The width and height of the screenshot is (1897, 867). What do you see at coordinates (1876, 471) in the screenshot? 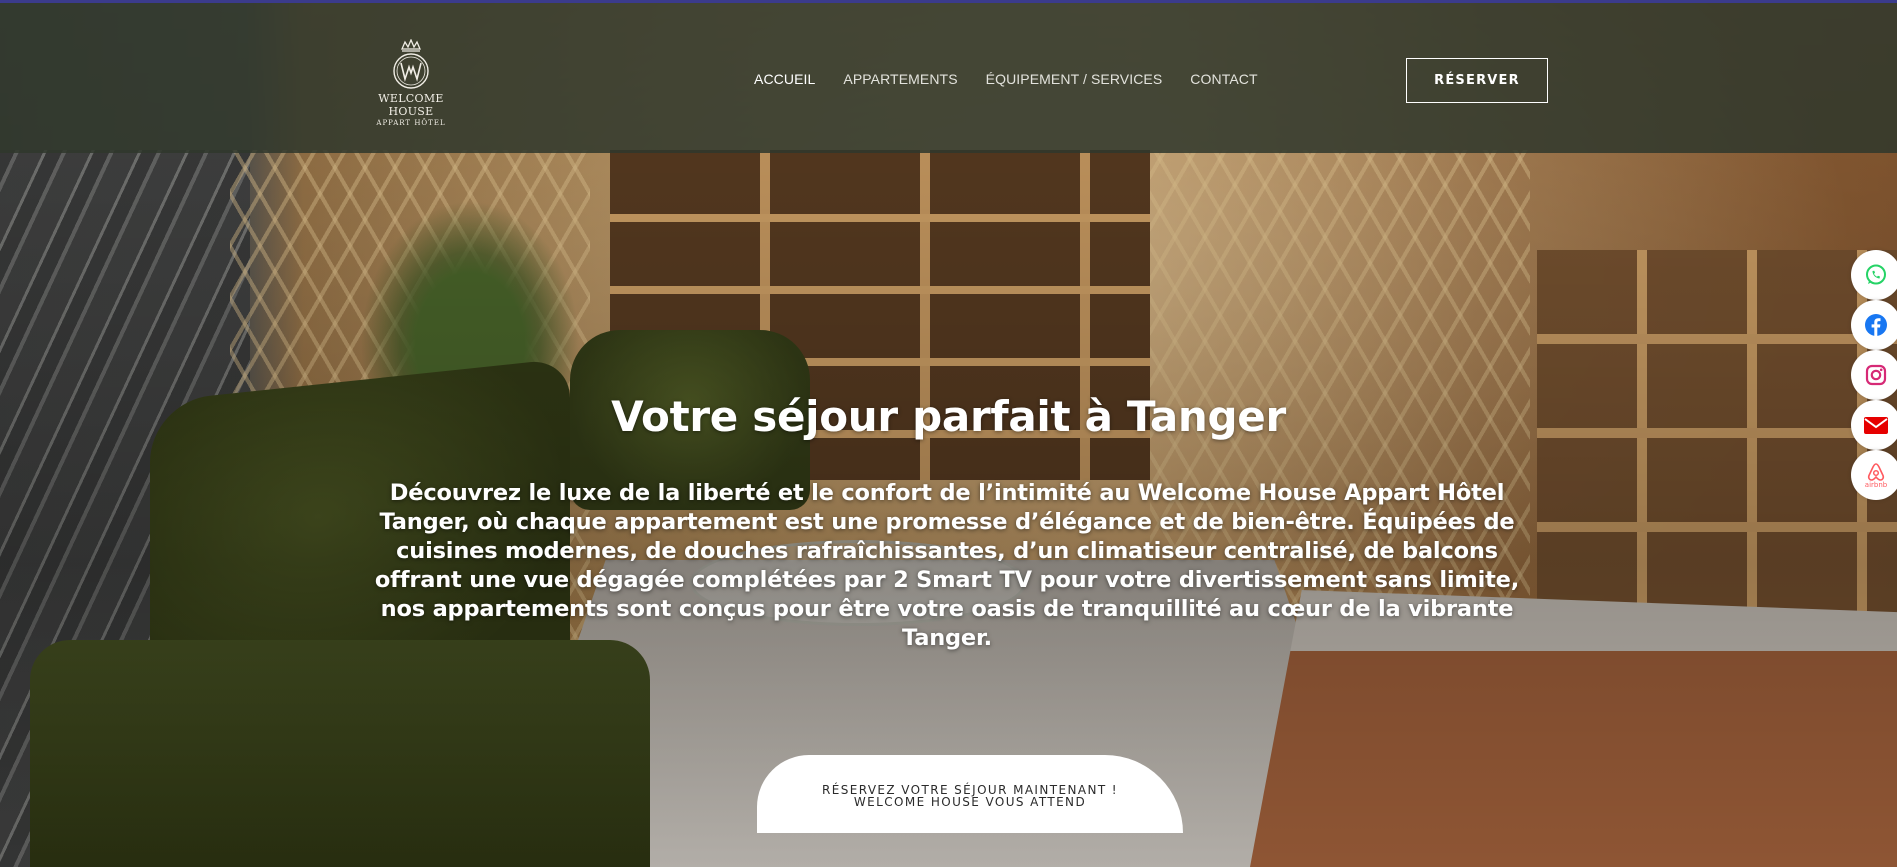
I see `airbnb-icon` at bounding box center [1876, 471].